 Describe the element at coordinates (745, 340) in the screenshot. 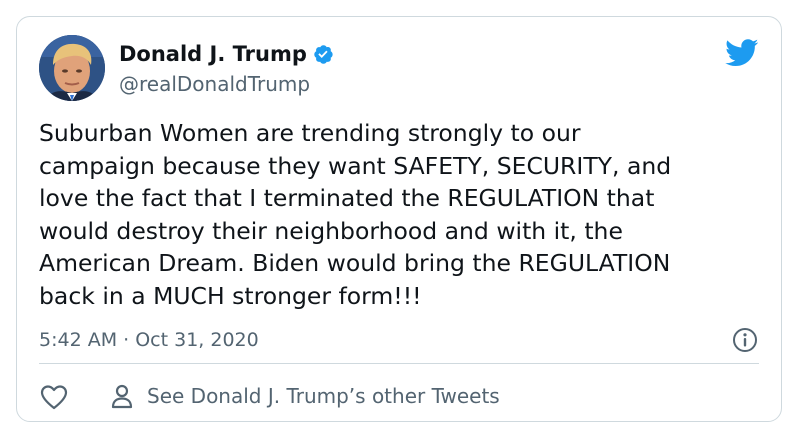

I see `info-icon` at that location.